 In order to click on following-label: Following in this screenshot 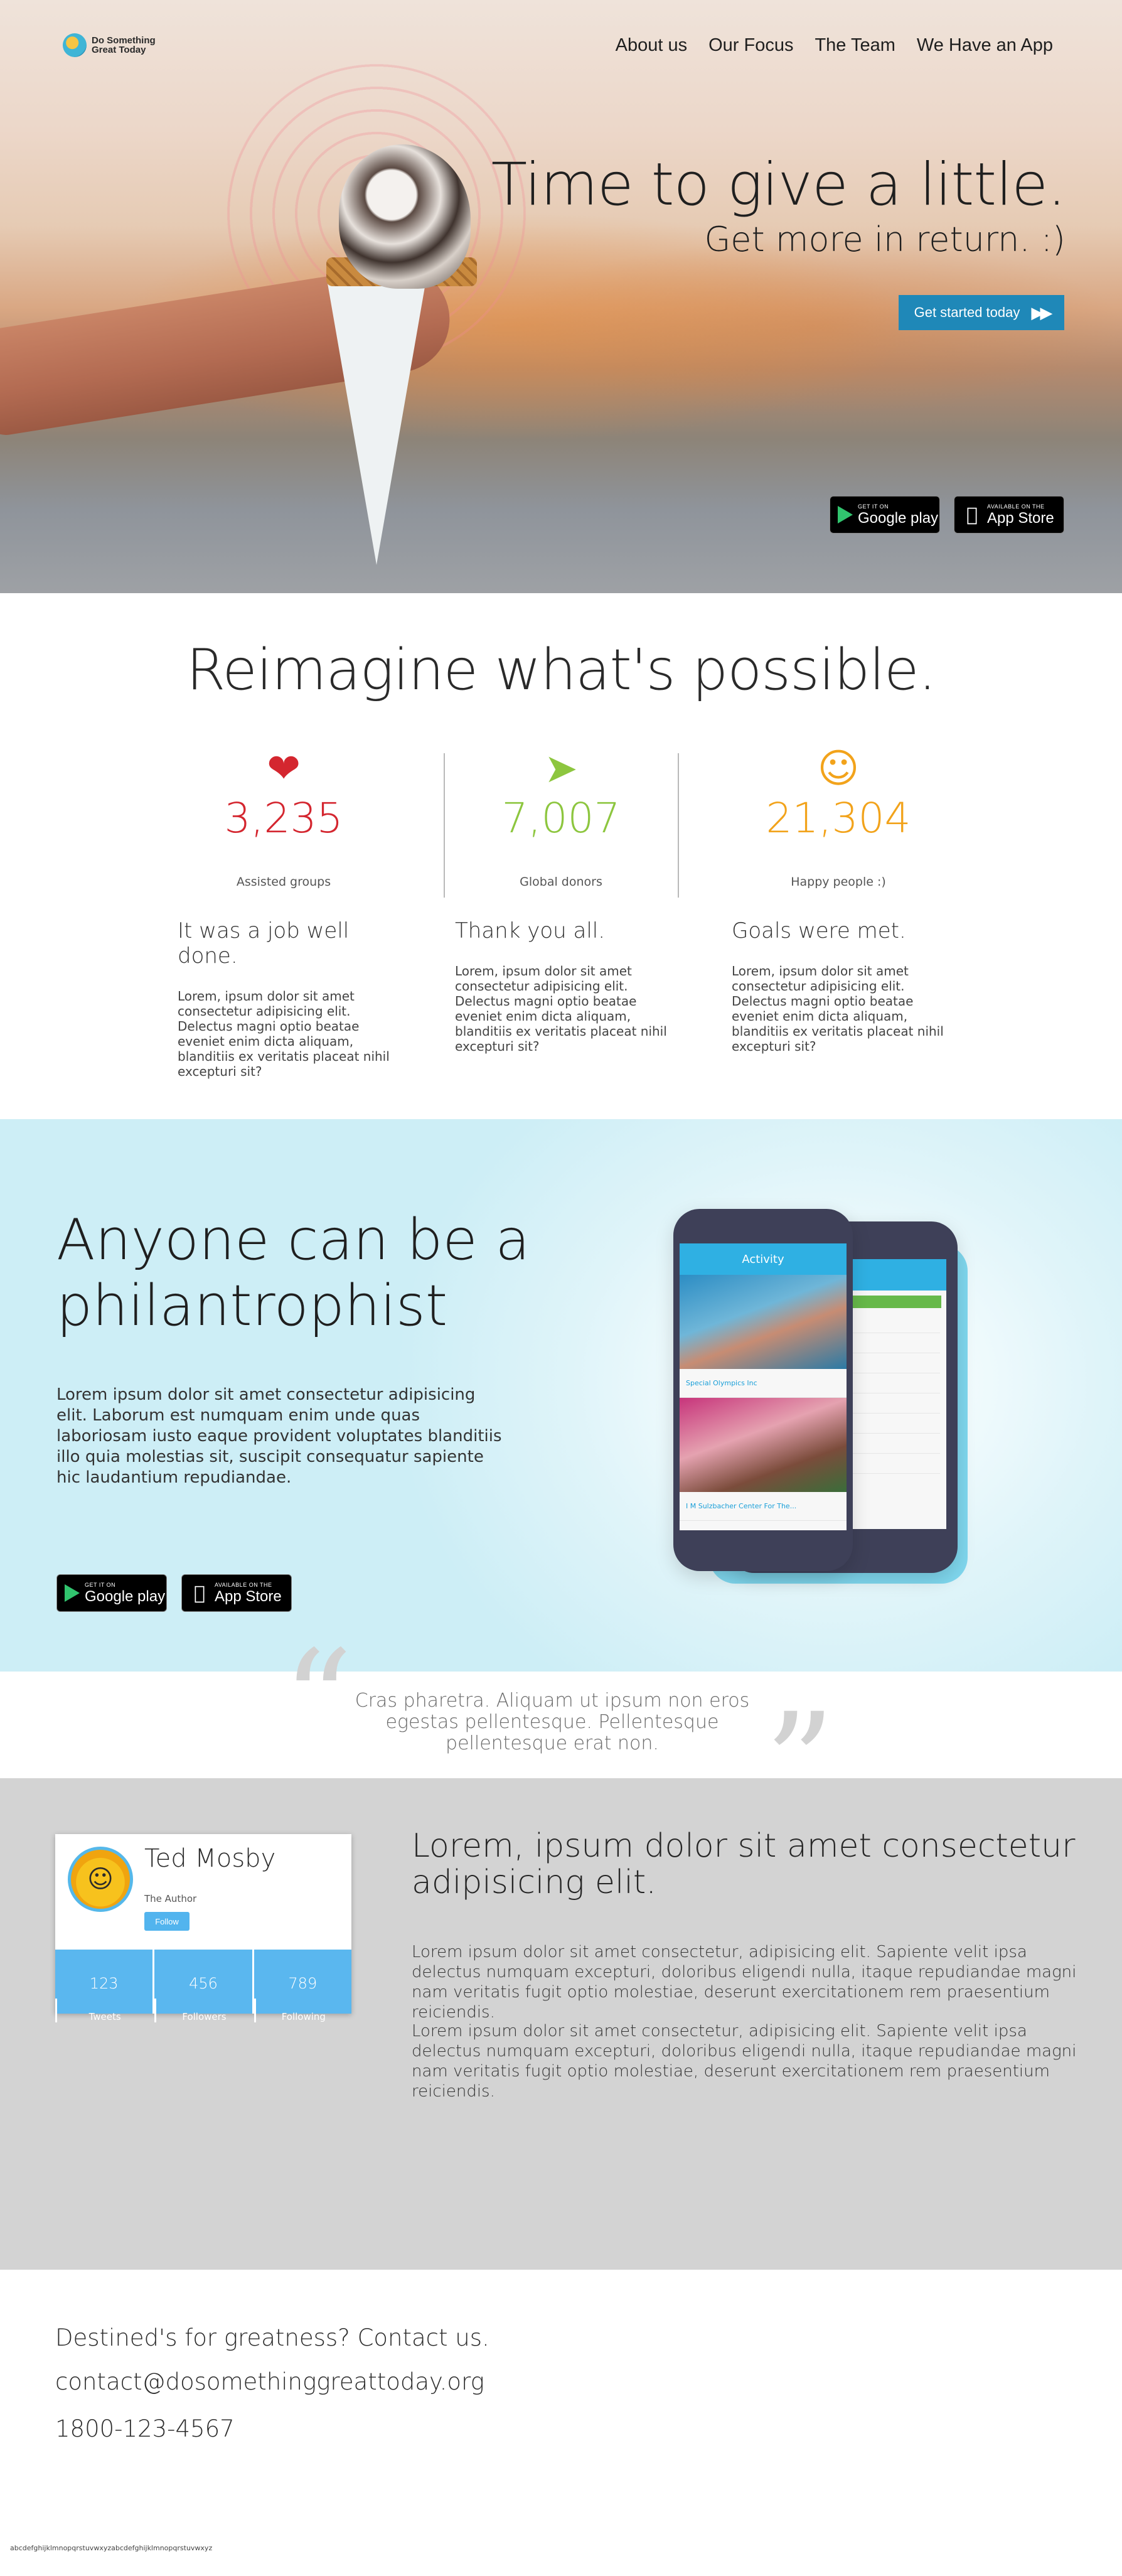, I will do `click(302, 2010)`.